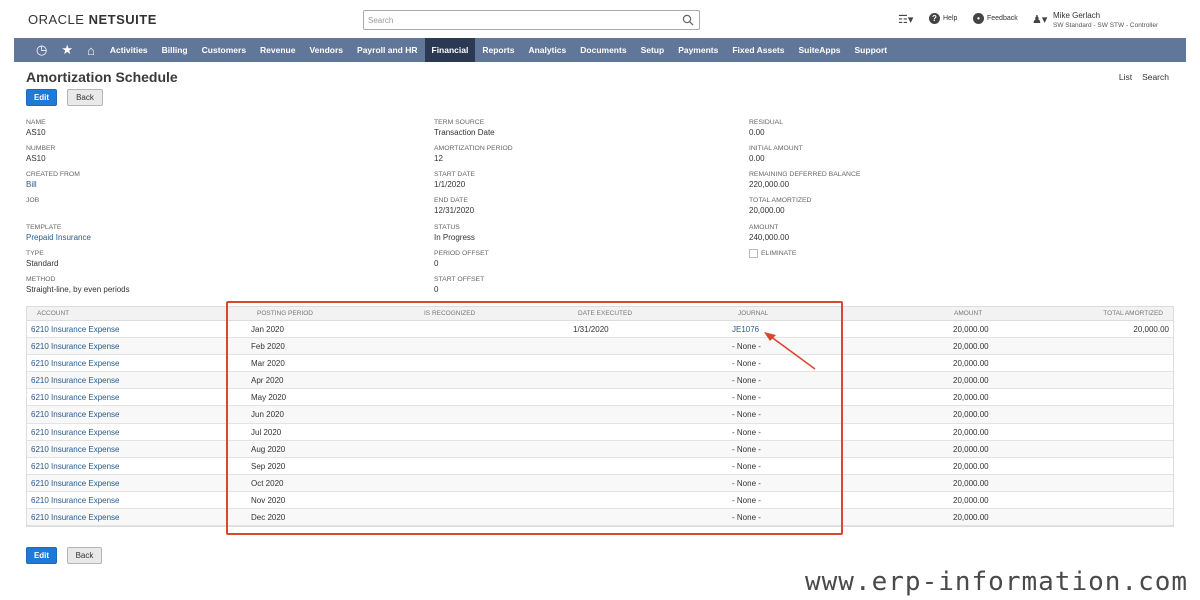  I want to click on edit-button-bottom: Edit, so click(41, 555).